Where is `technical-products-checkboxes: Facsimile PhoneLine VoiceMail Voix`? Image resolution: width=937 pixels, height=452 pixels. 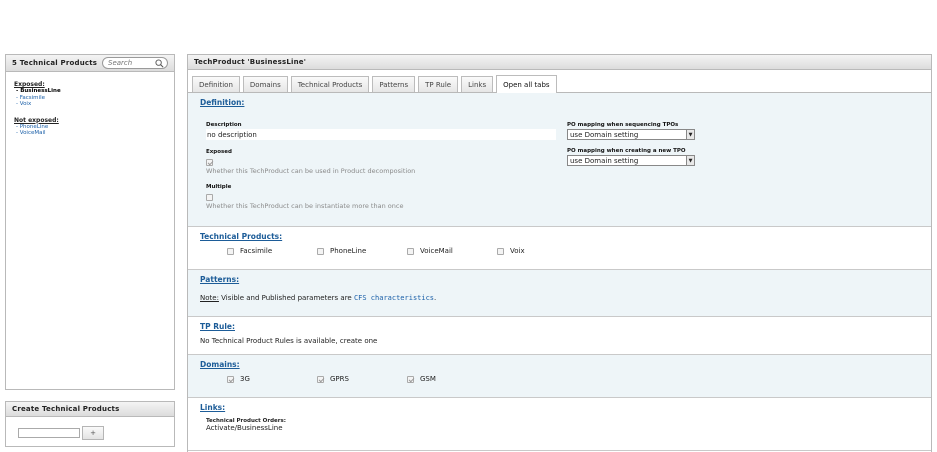
technical-products-checkboxes: Facsimile PhoneLine VoiceMail Voix is located at coordinates (559, 251).